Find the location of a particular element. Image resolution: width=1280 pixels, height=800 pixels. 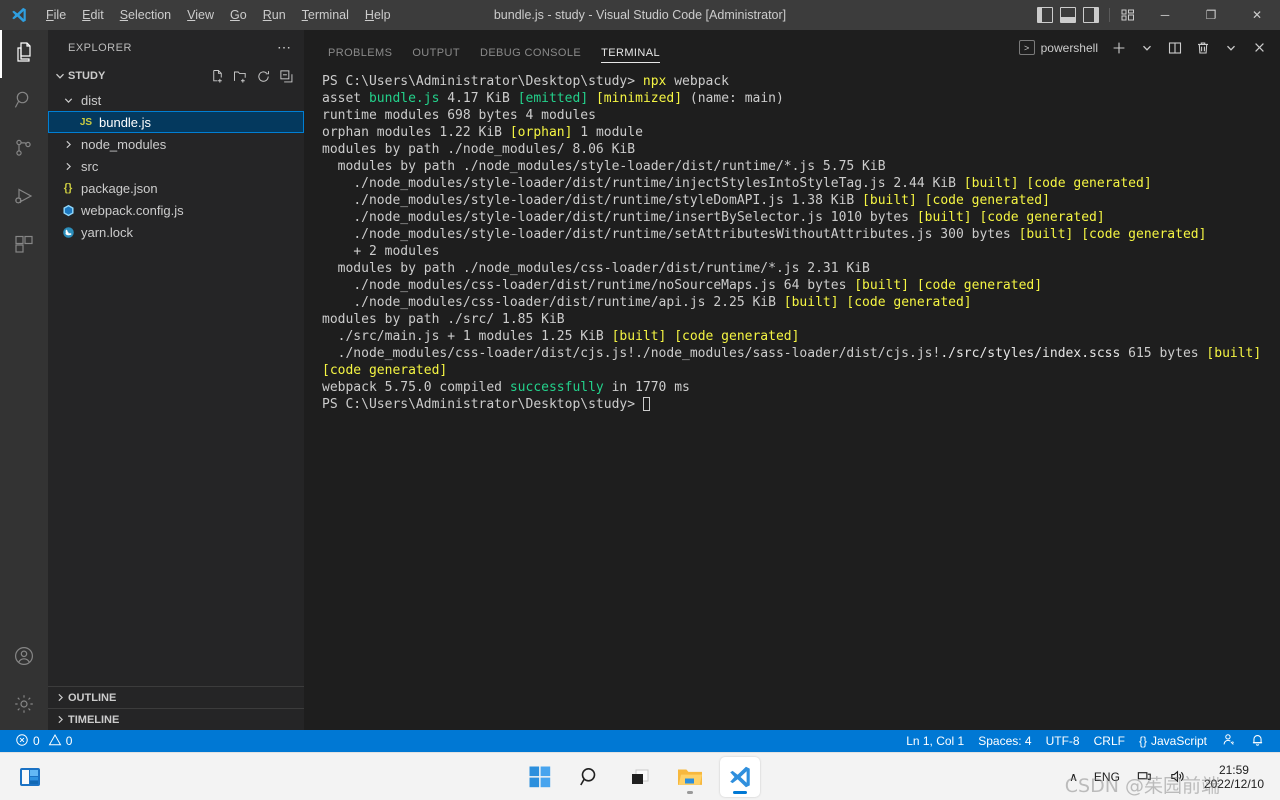

tray-language-indicator: ENG is located at coordinates (1107, 777).